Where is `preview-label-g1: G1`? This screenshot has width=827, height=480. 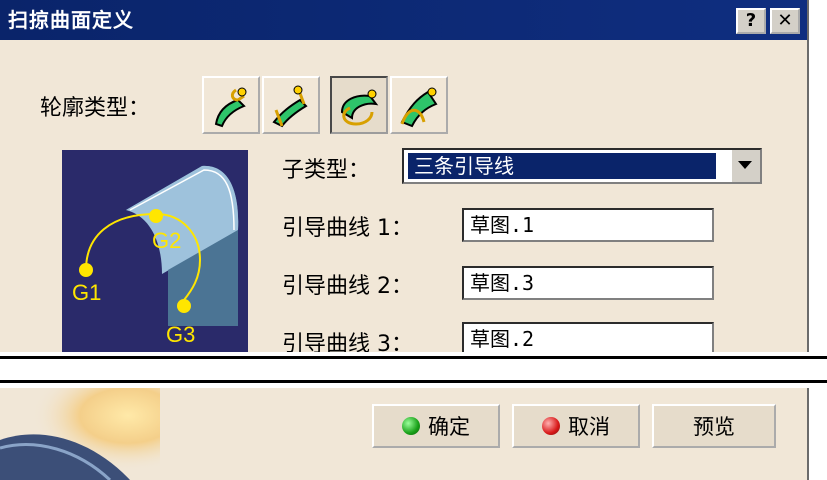
preview-label-g1: G1 is located at coordinates (86, 292).